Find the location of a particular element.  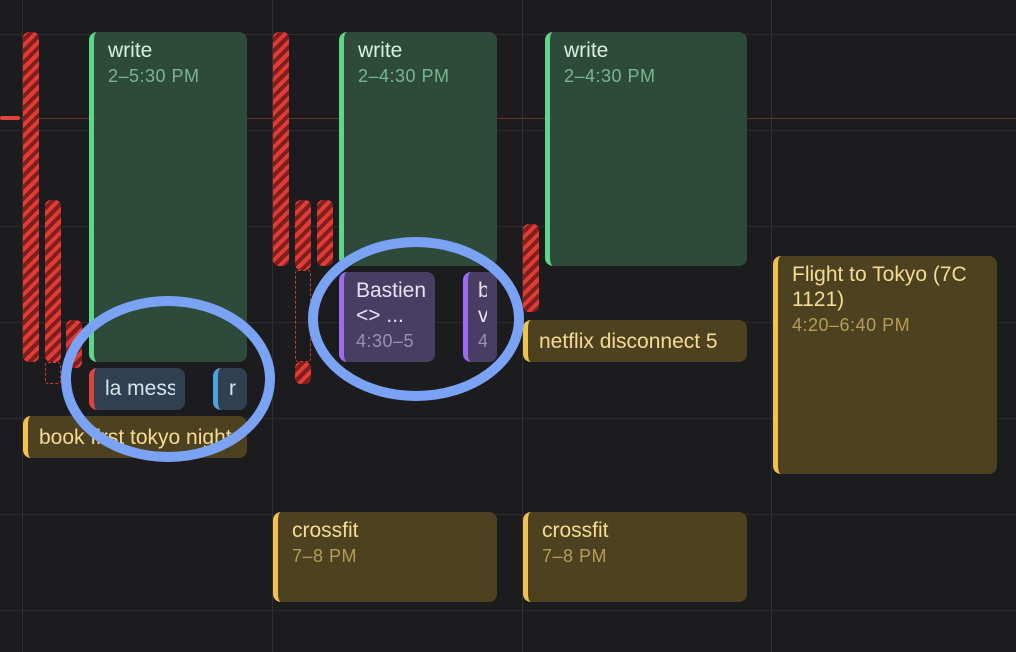

event-title: netflix disconnect 5 is located at coordinates (628, 341).